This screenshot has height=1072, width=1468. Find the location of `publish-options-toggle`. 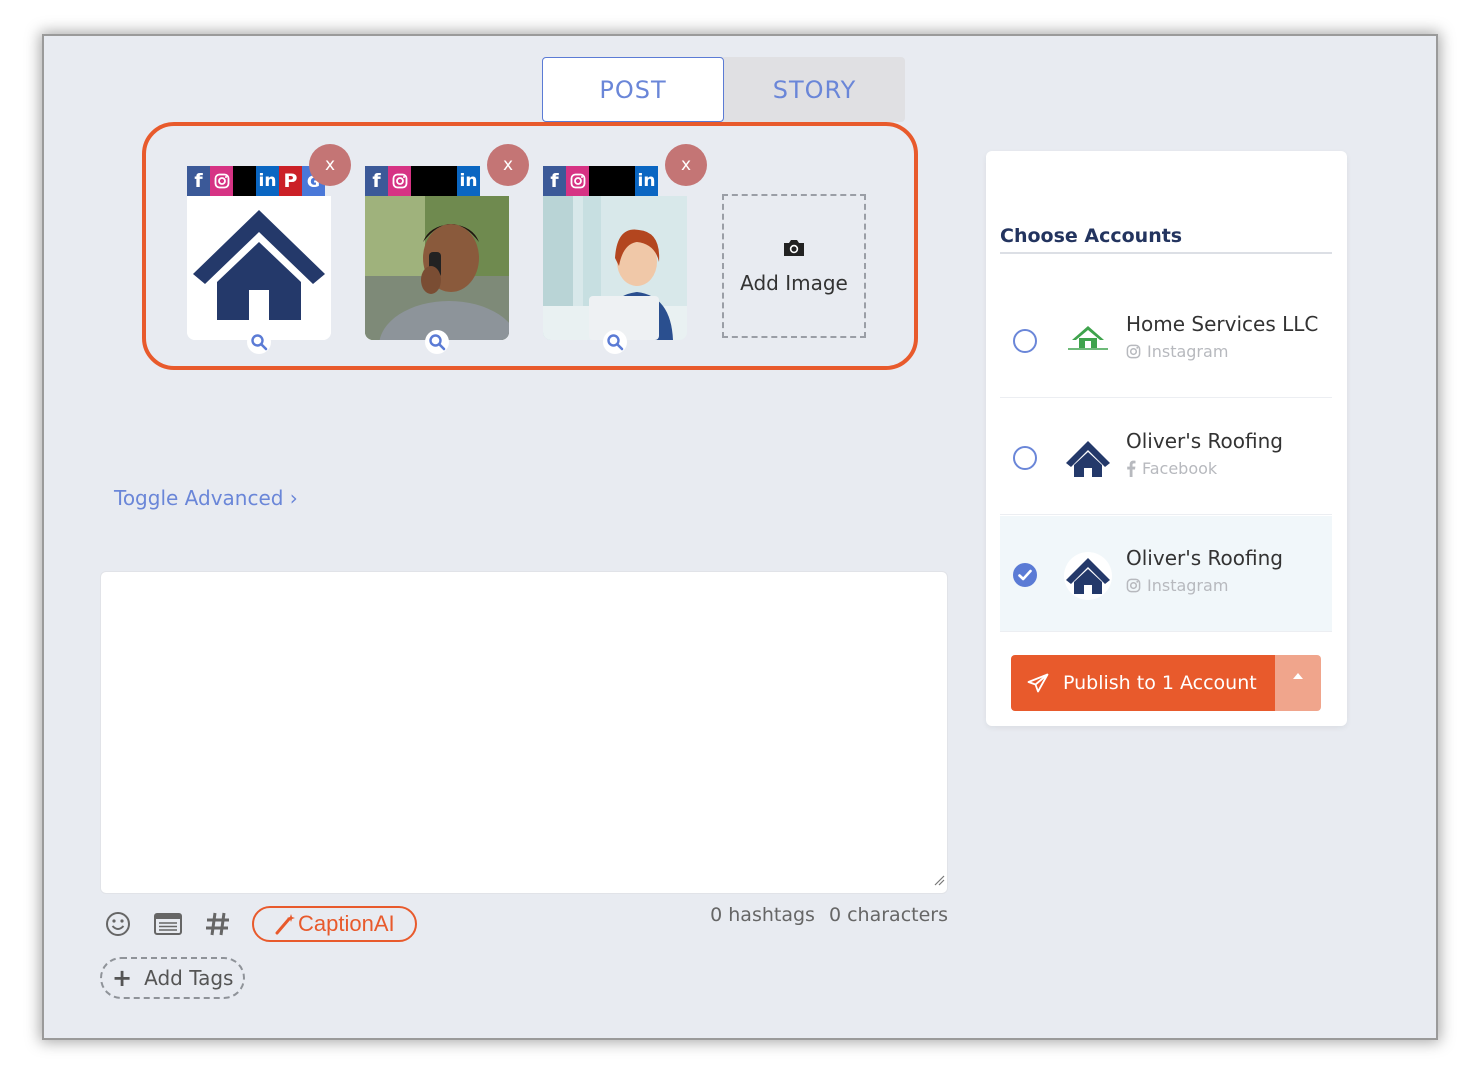

publish-options-toggle is located at coordinates (1298, 683).